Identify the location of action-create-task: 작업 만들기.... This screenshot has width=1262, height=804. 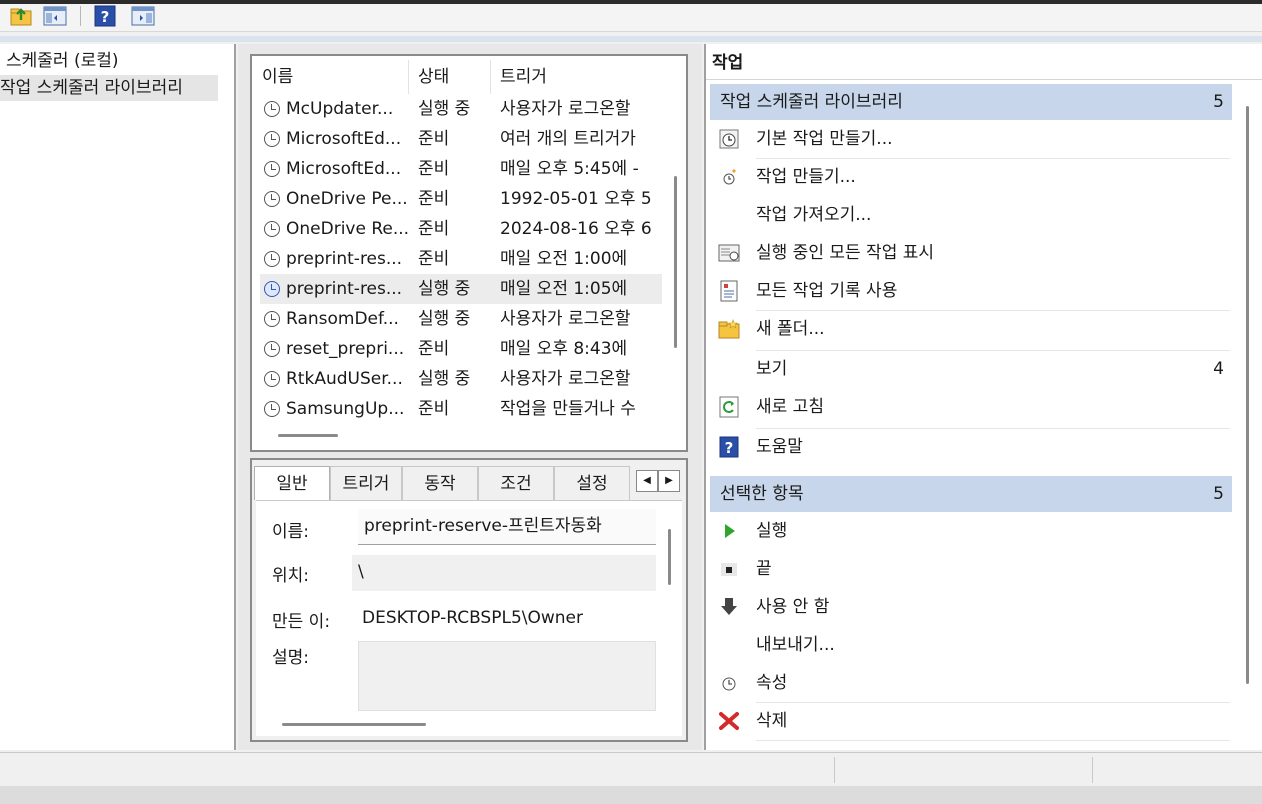
(971, 177).